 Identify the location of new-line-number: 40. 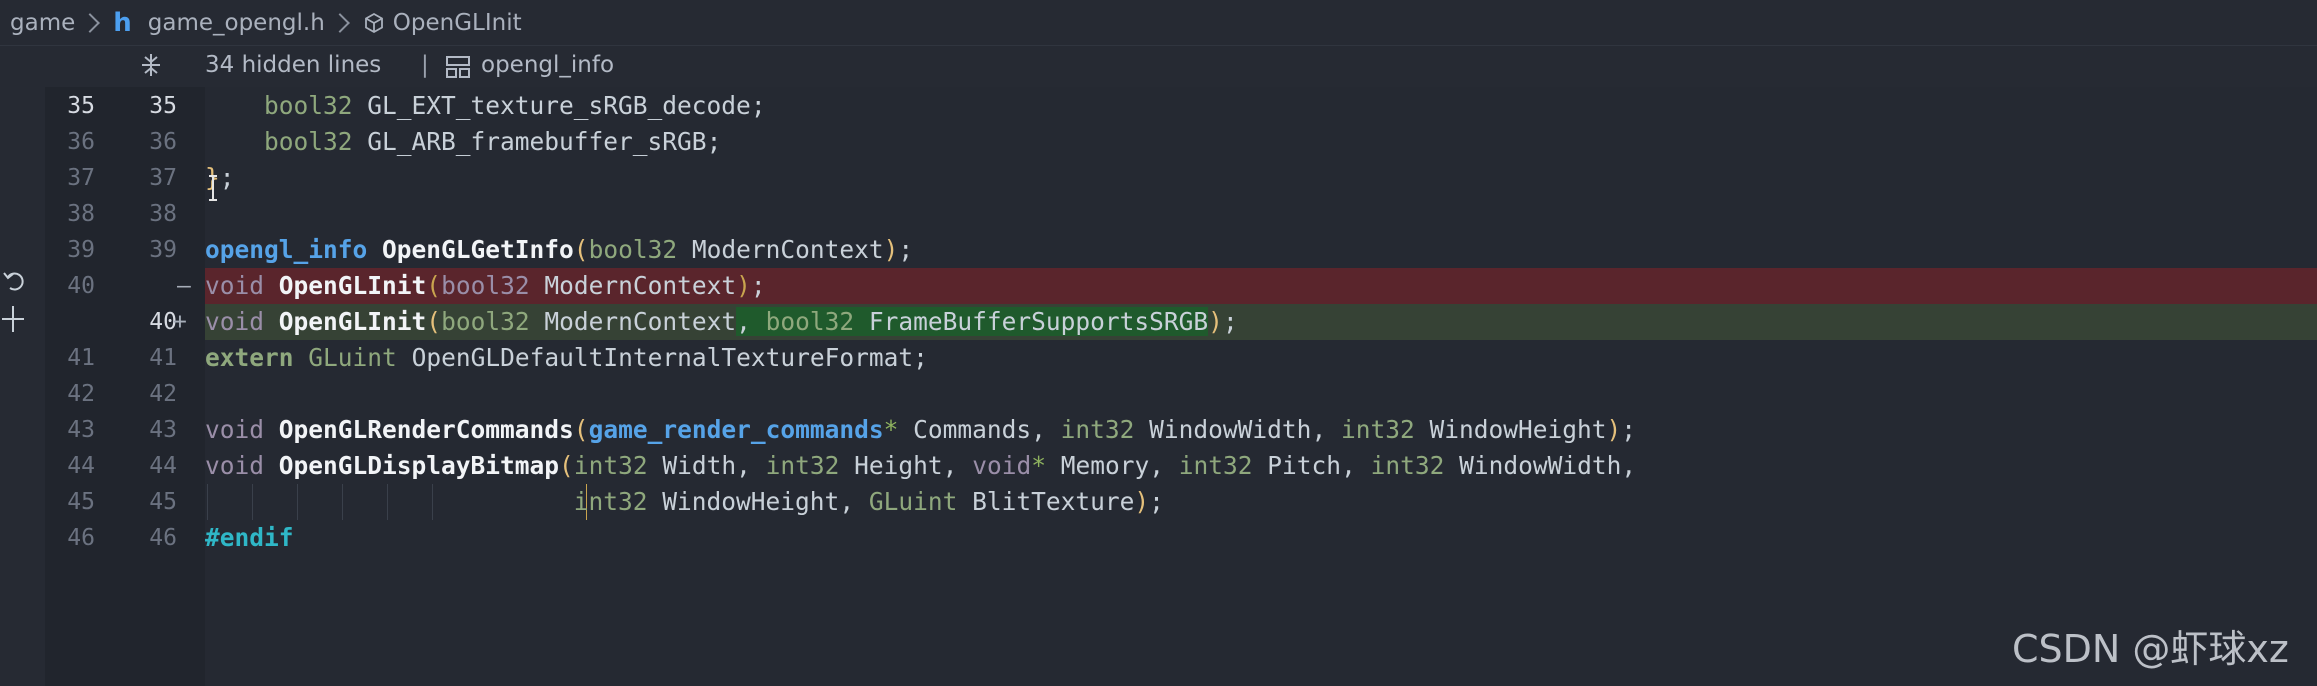
(163, 322).